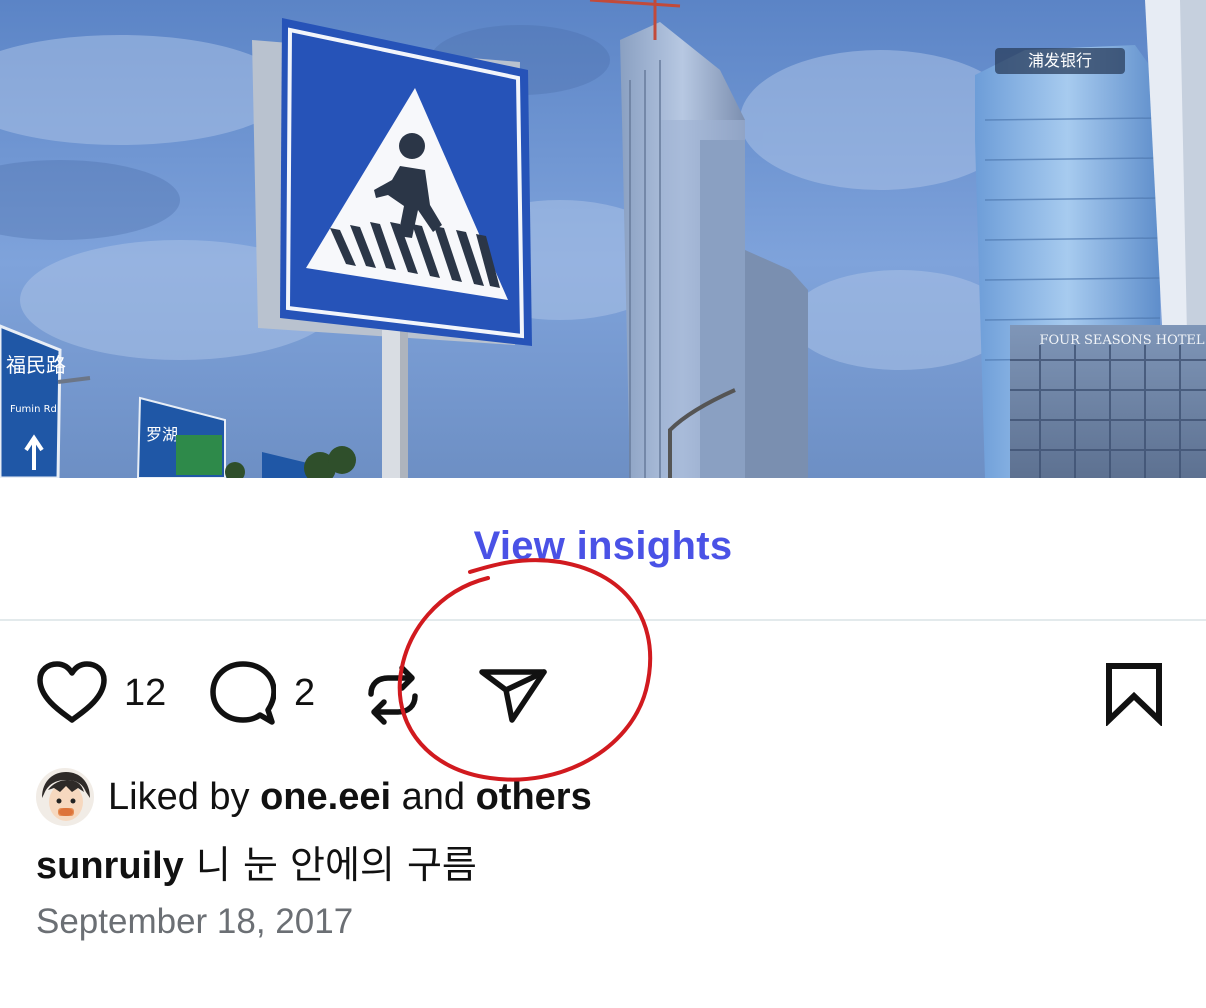  Describe the element at coordinates (1121, 340) in the screenshot. I see `hotel-sign-text: FOUR SEASONS HOTEL` at that location.